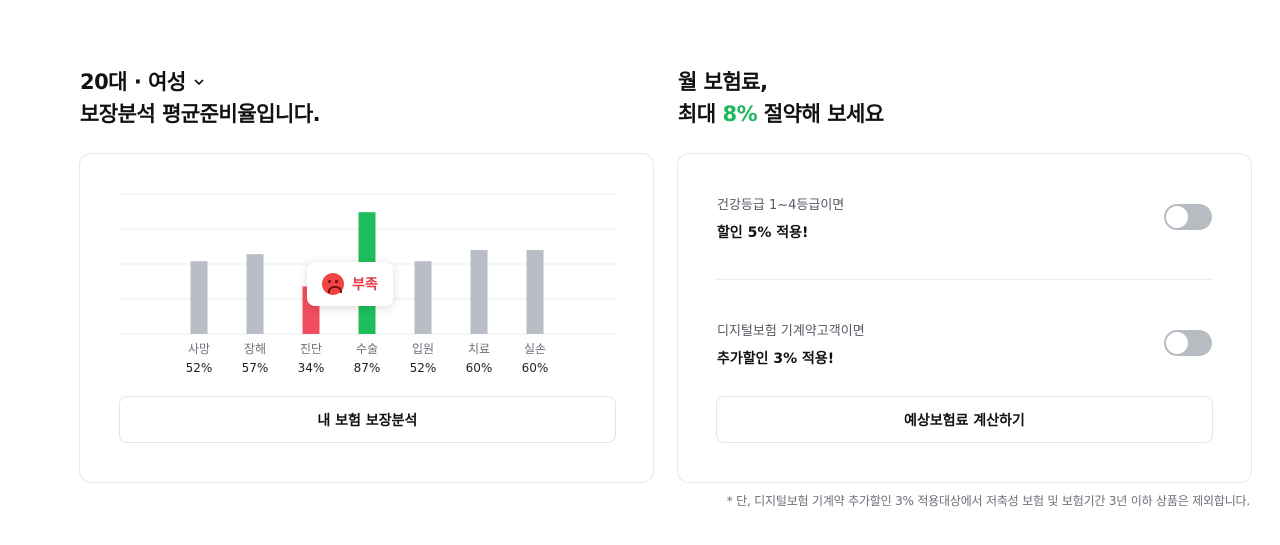 The image size is (1280, 545). I want to click on digital-customer-toggle, so click(1188, 343).